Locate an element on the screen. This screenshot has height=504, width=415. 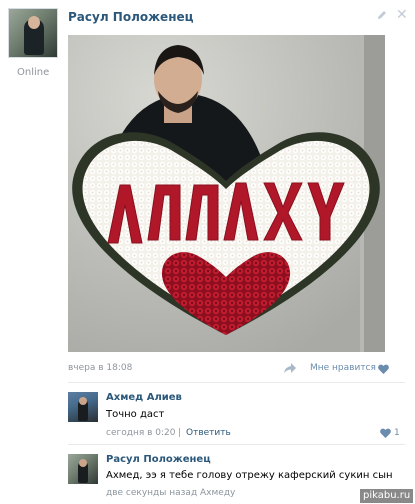
close-icon: ✕ is located at coordinates (402, 15).